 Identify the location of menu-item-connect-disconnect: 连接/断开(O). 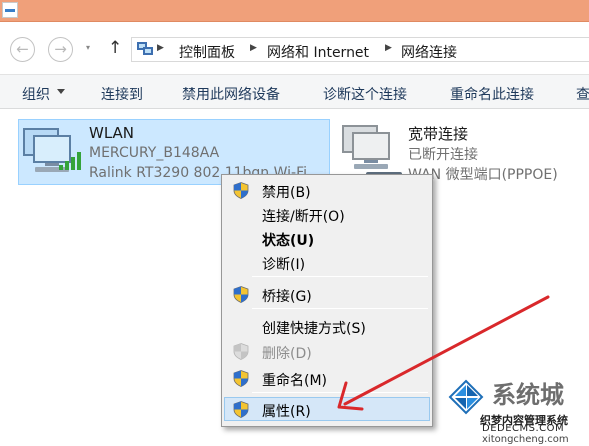
(327, 214).